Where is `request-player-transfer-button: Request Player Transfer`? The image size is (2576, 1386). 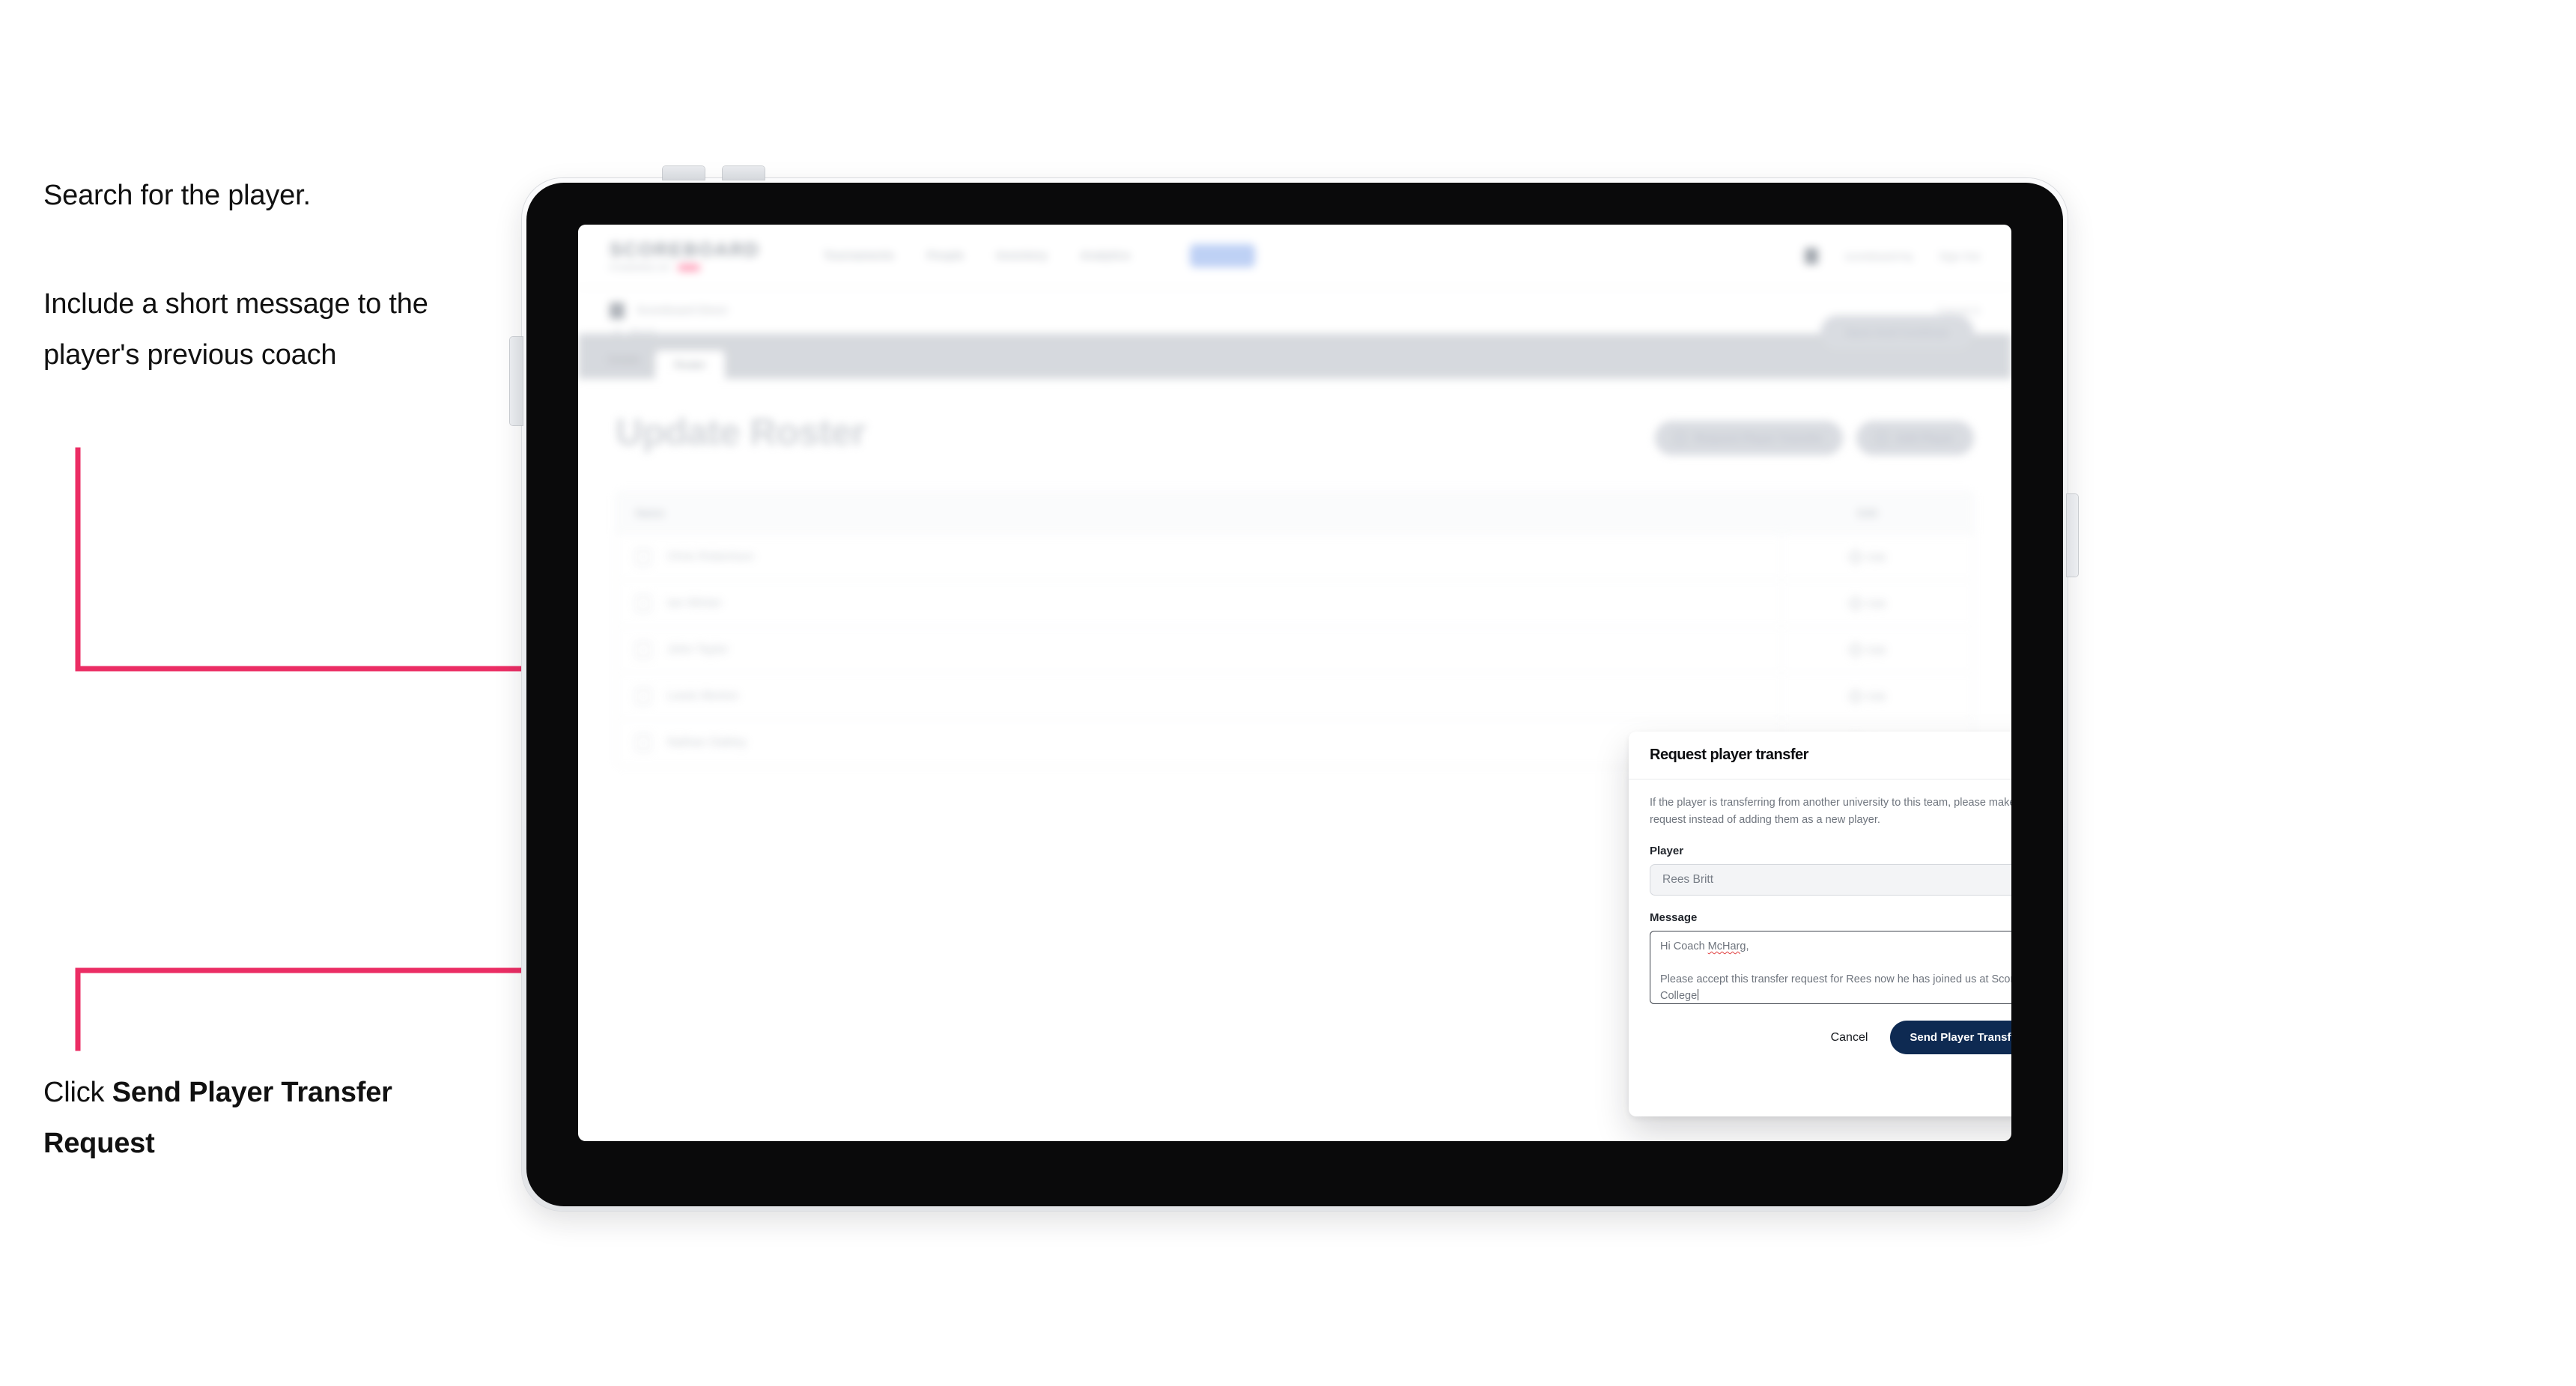 request-player-transfer-button: Request Player Transfer is located at coordinates (1748, 438).